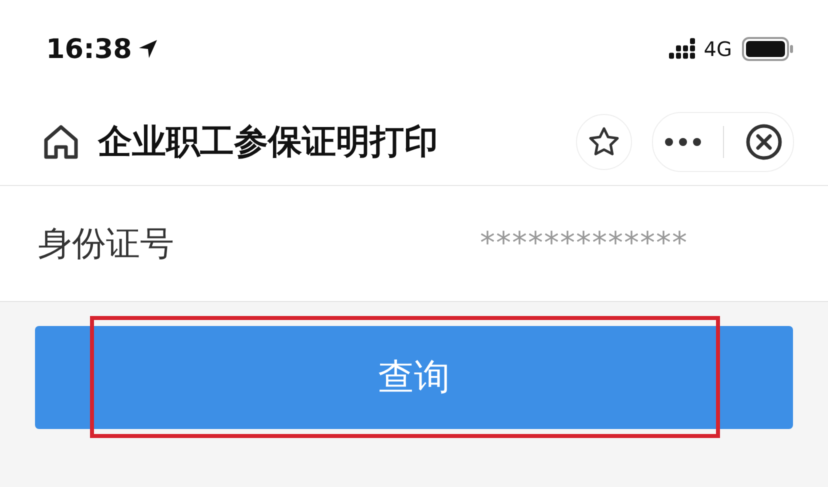 The image size is (828, 487). Describe the element at coordinates (718, 49) in the screenshot. I see `network-type: 4G` at that location.